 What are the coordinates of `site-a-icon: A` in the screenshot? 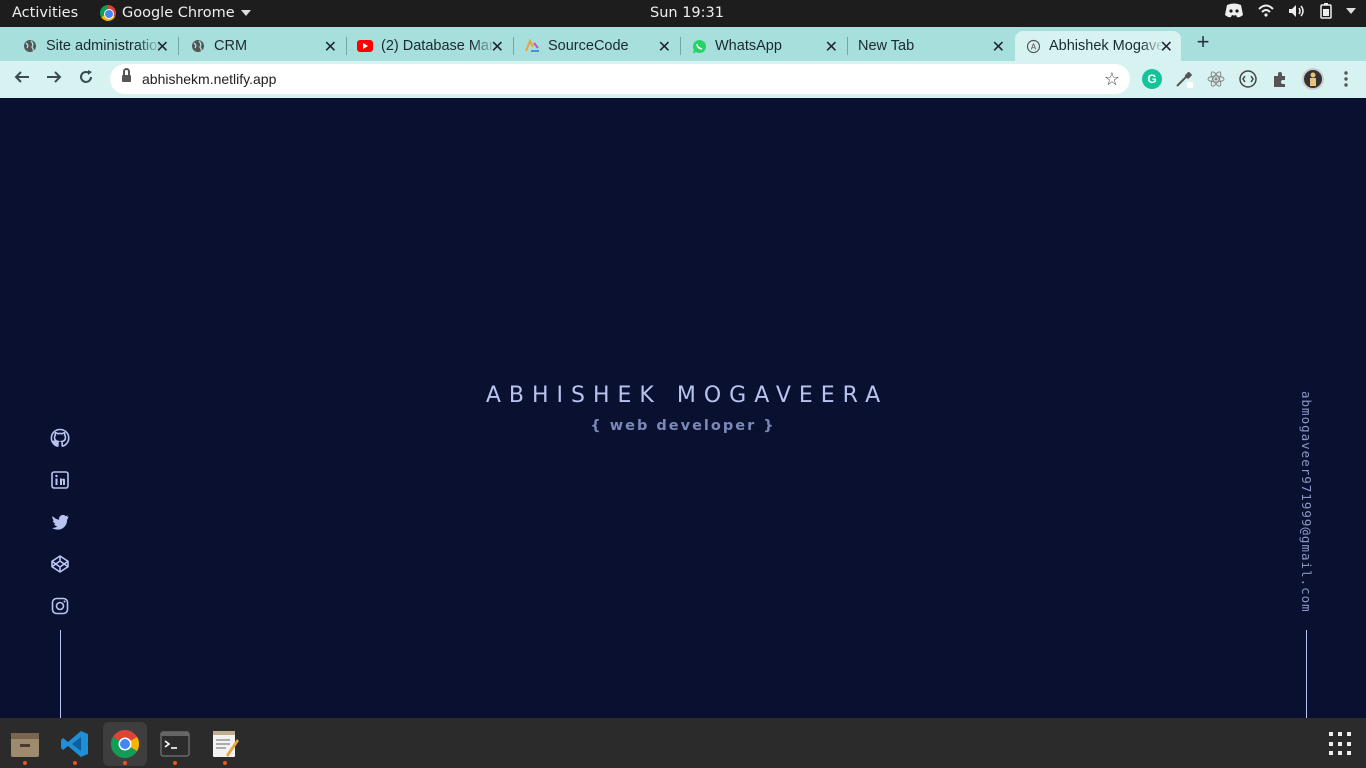 It's located at (1033, 46).